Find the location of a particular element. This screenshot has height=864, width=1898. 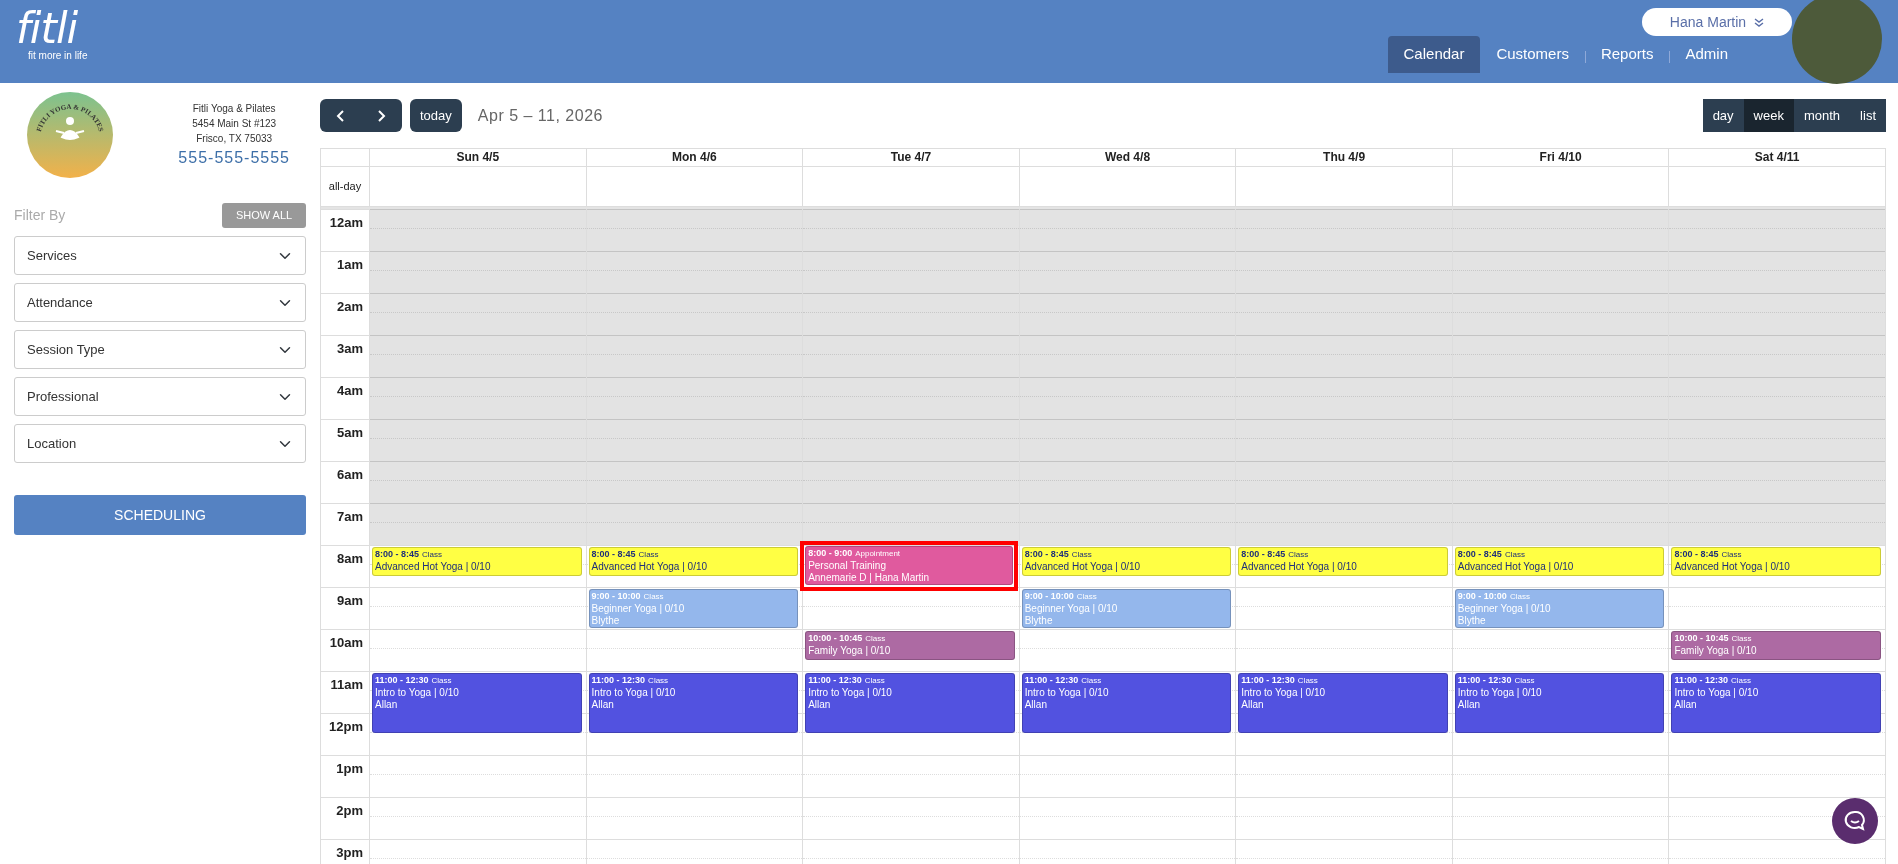

time-label: 10am is located at coordinates (345, 650).